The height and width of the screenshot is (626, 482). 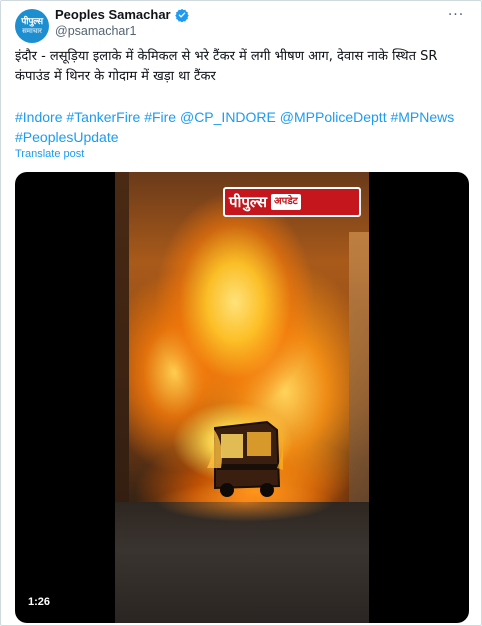 What do you see at coordinates (32, 31) in the screenshot?
I see `avatar-text-line2: समाचार` at bounding box center [32, 31].